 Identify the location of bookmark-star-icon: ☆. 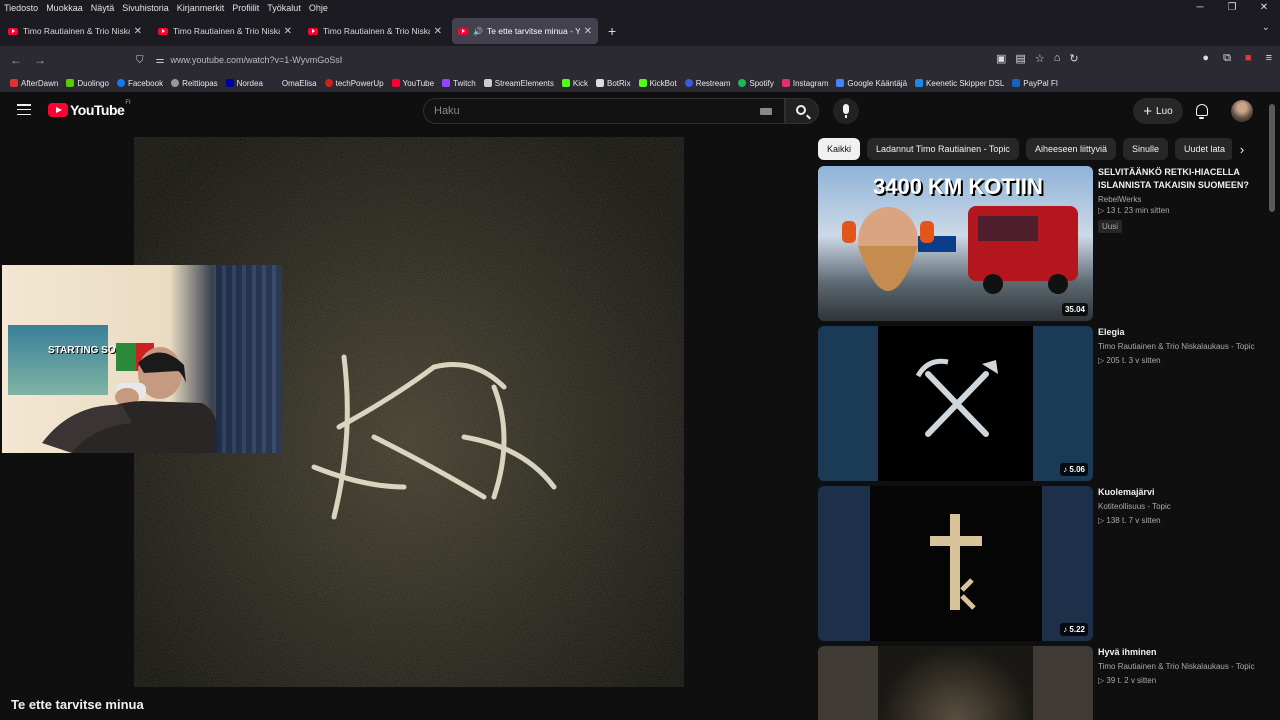
(1040, 58).